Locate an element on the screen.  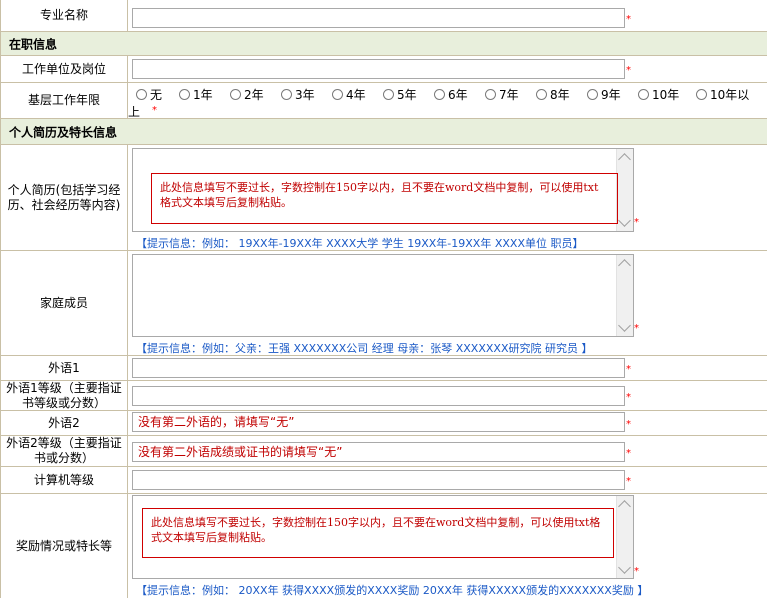
lang2-label: 外语2 is located at coordinates (64, 423).